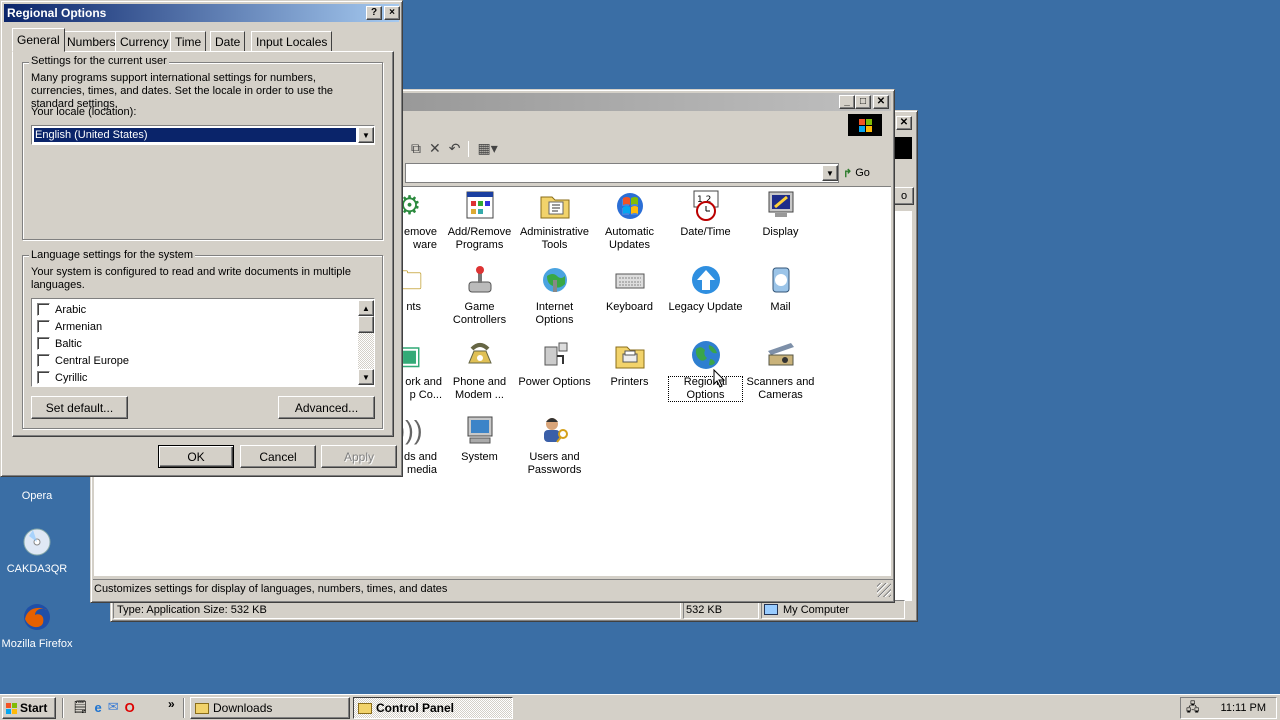 The width and height of the screenshot is (1280, 720). Describe the element at coordinates (98, 707) in the screenshot. I see `internet-explorer-icon: e` at that location.